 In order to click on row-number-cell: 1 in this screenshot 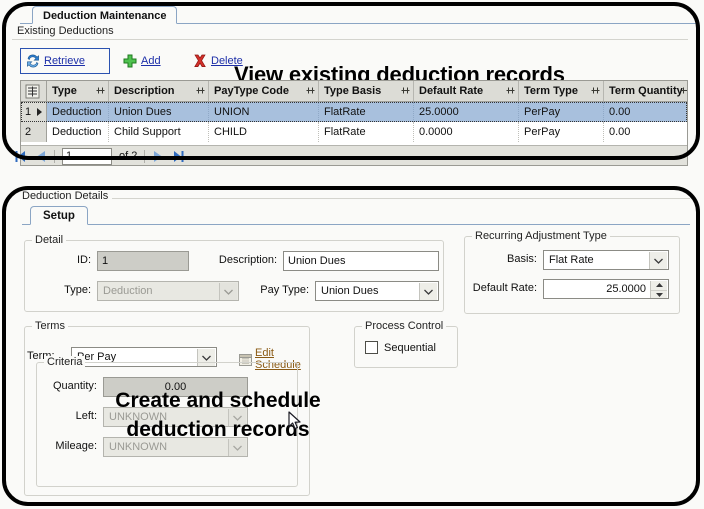, I will do `click(34, 112)`.